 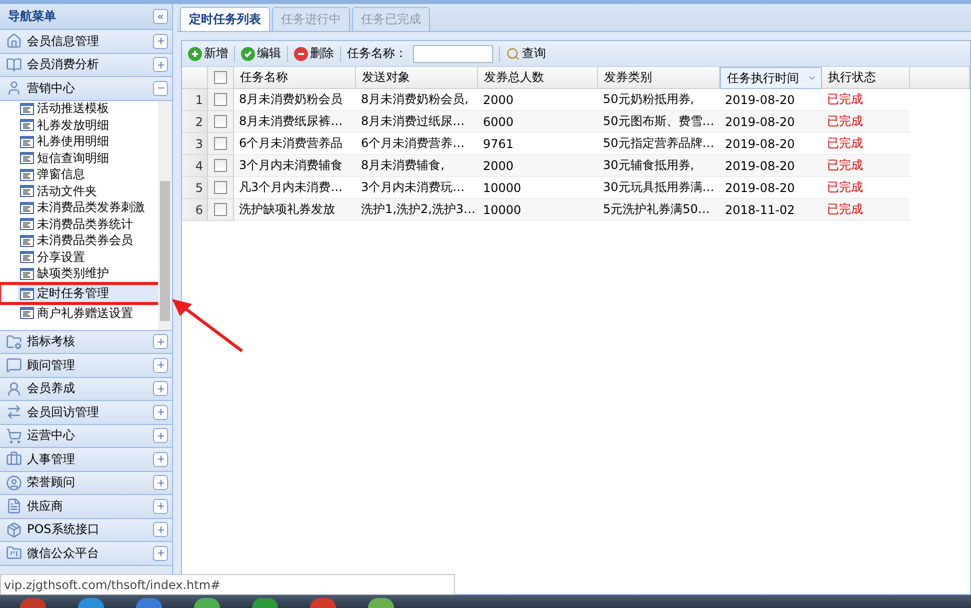 What do you see at coordinates (14, 436) in the screenshot?
I see `cart-icon` at bounding box center [14, 436].